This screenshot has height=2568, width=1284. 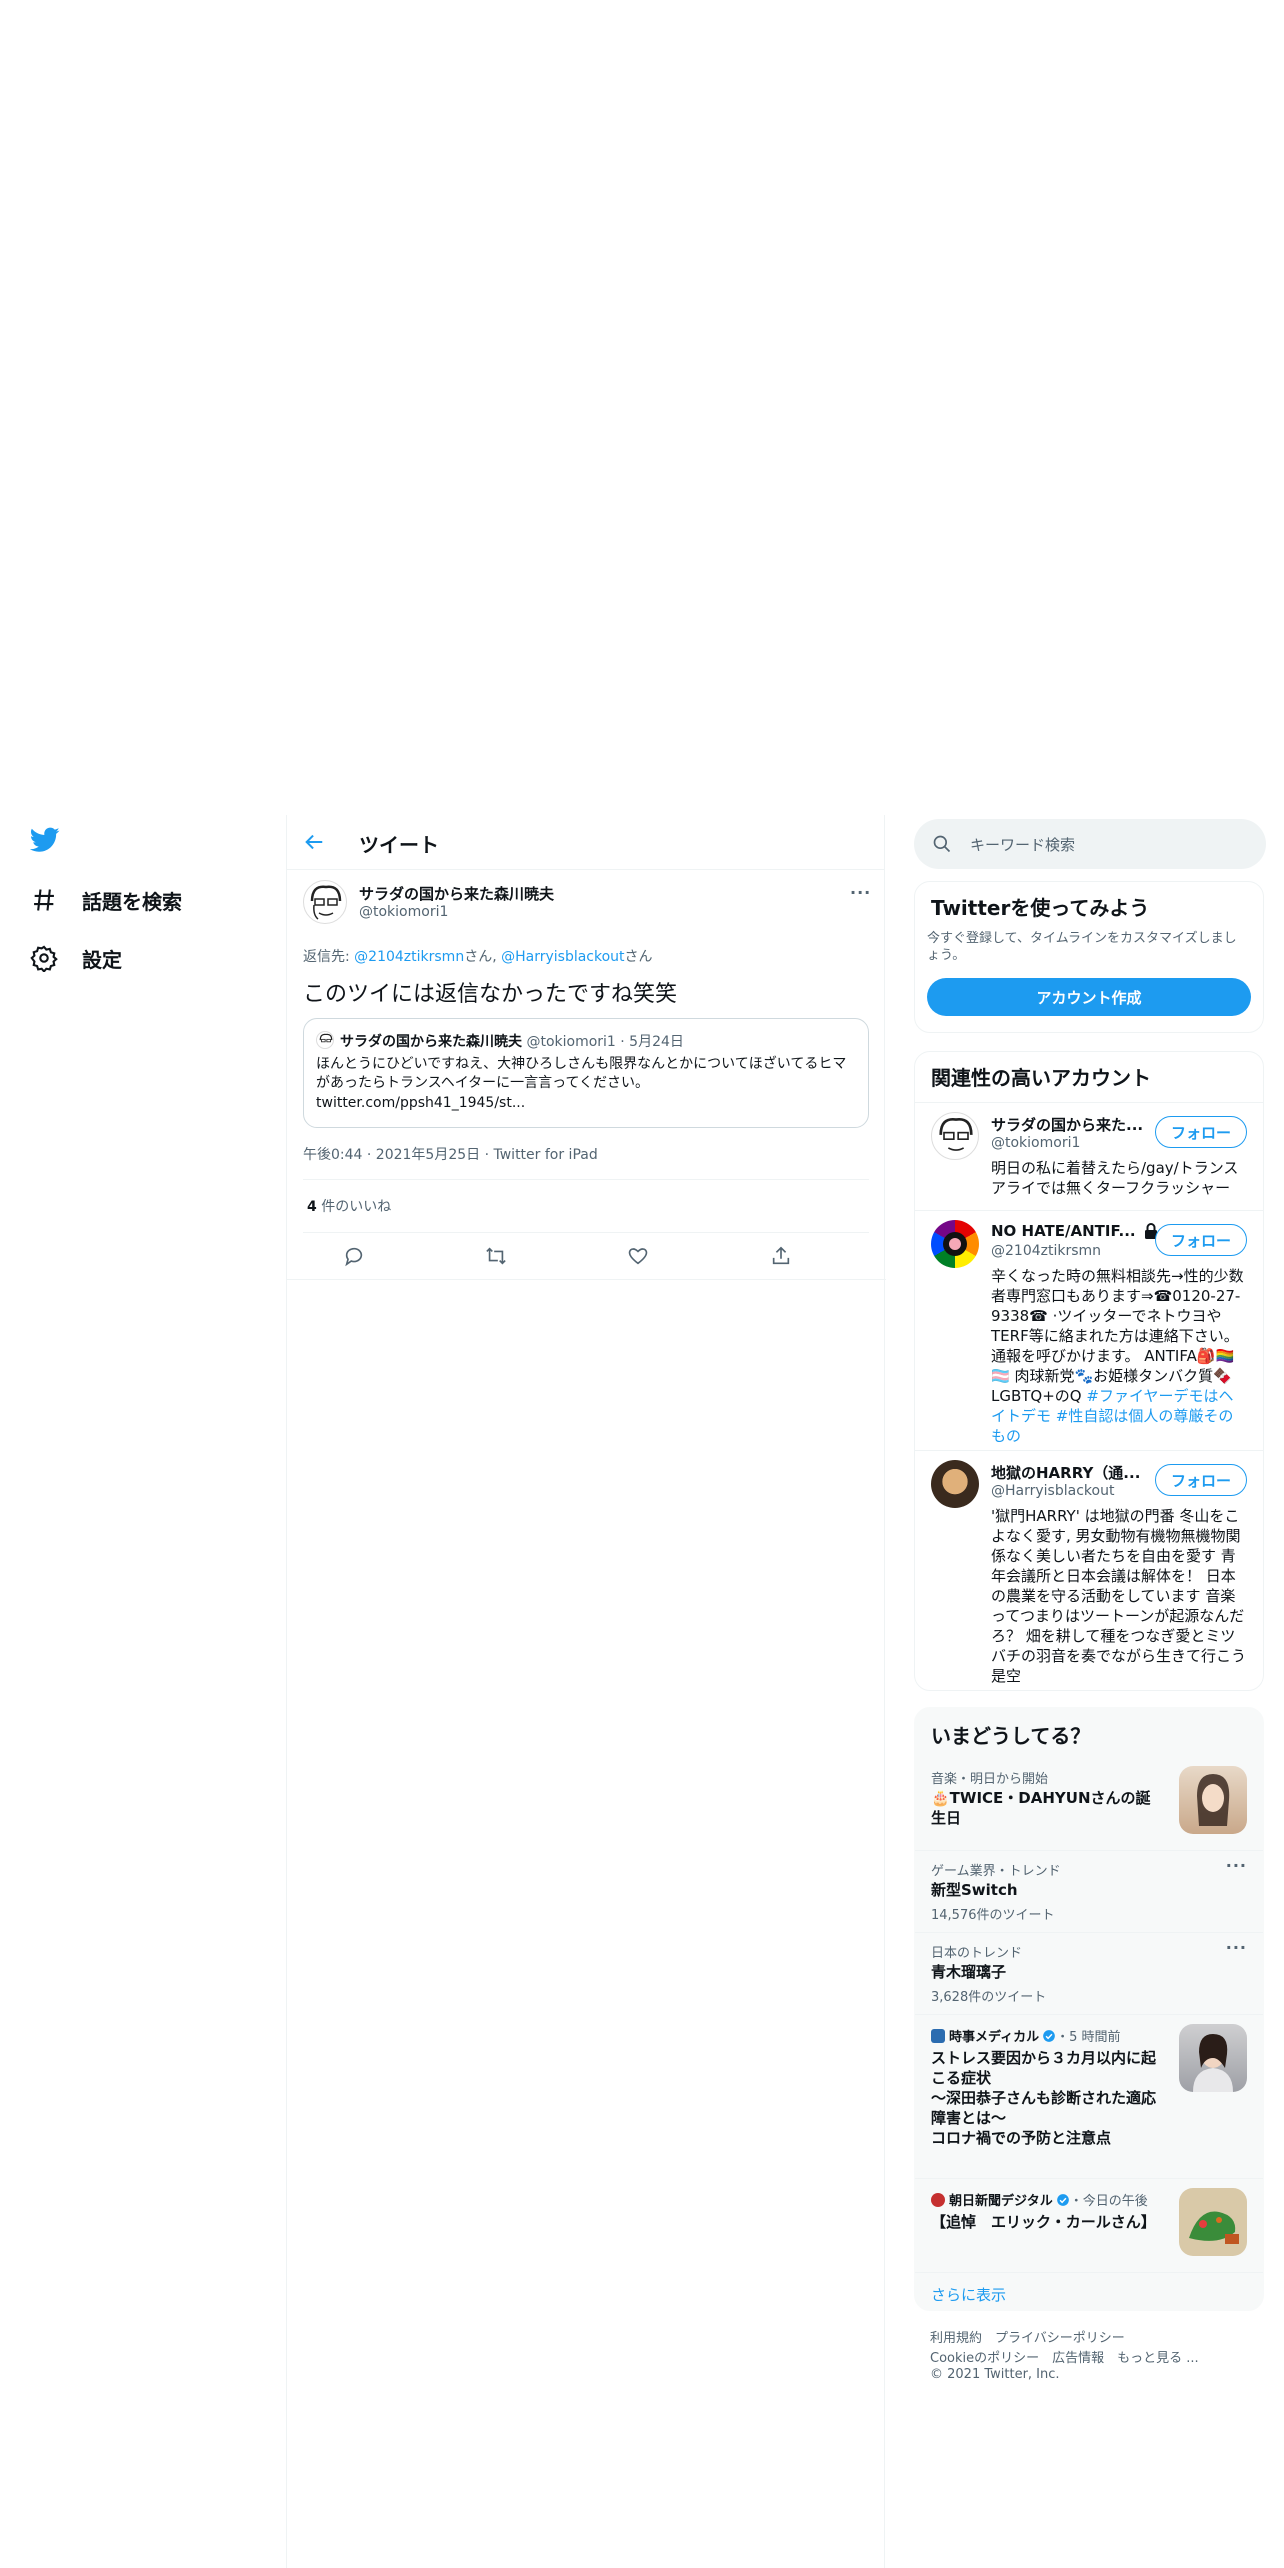 I want to click on hashtag-icon, so click(x=44, y=900).